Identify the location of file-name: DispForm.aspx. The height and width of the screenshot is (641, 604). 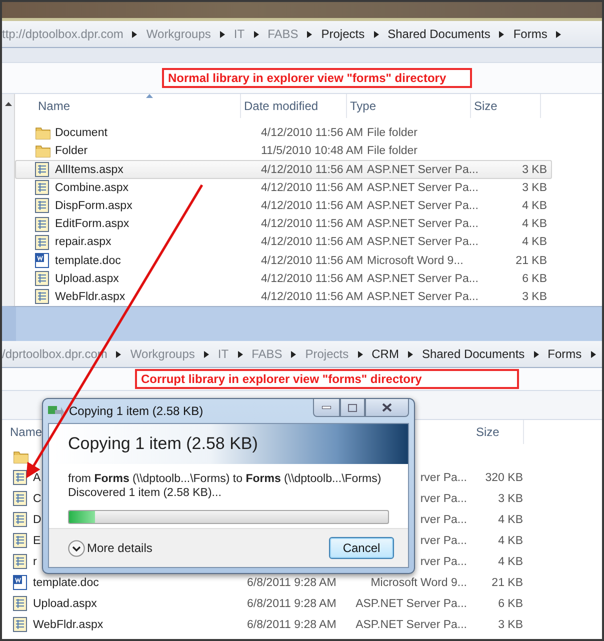
(93, 206).